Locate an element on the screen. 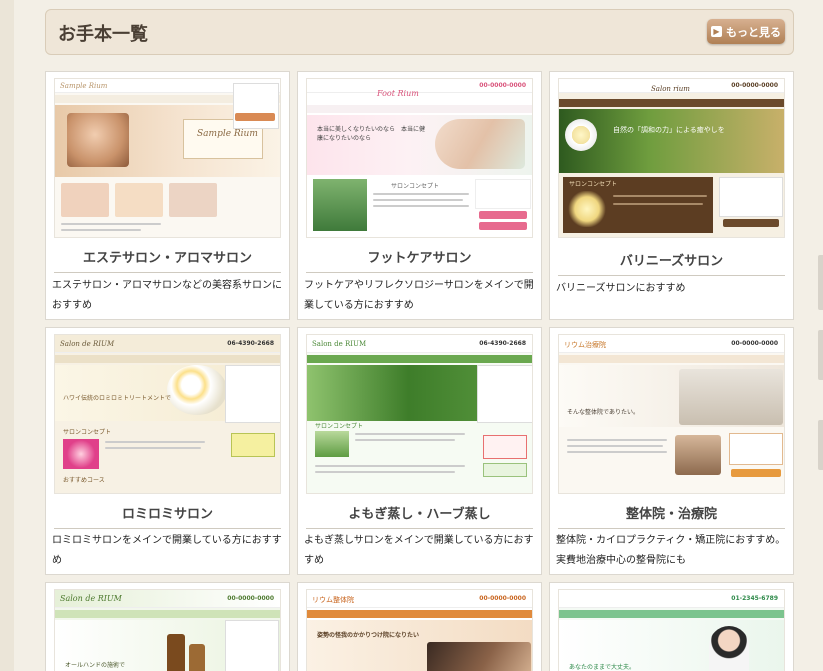  card-title: ロミロミサロン is located at coordinates (167, 512).